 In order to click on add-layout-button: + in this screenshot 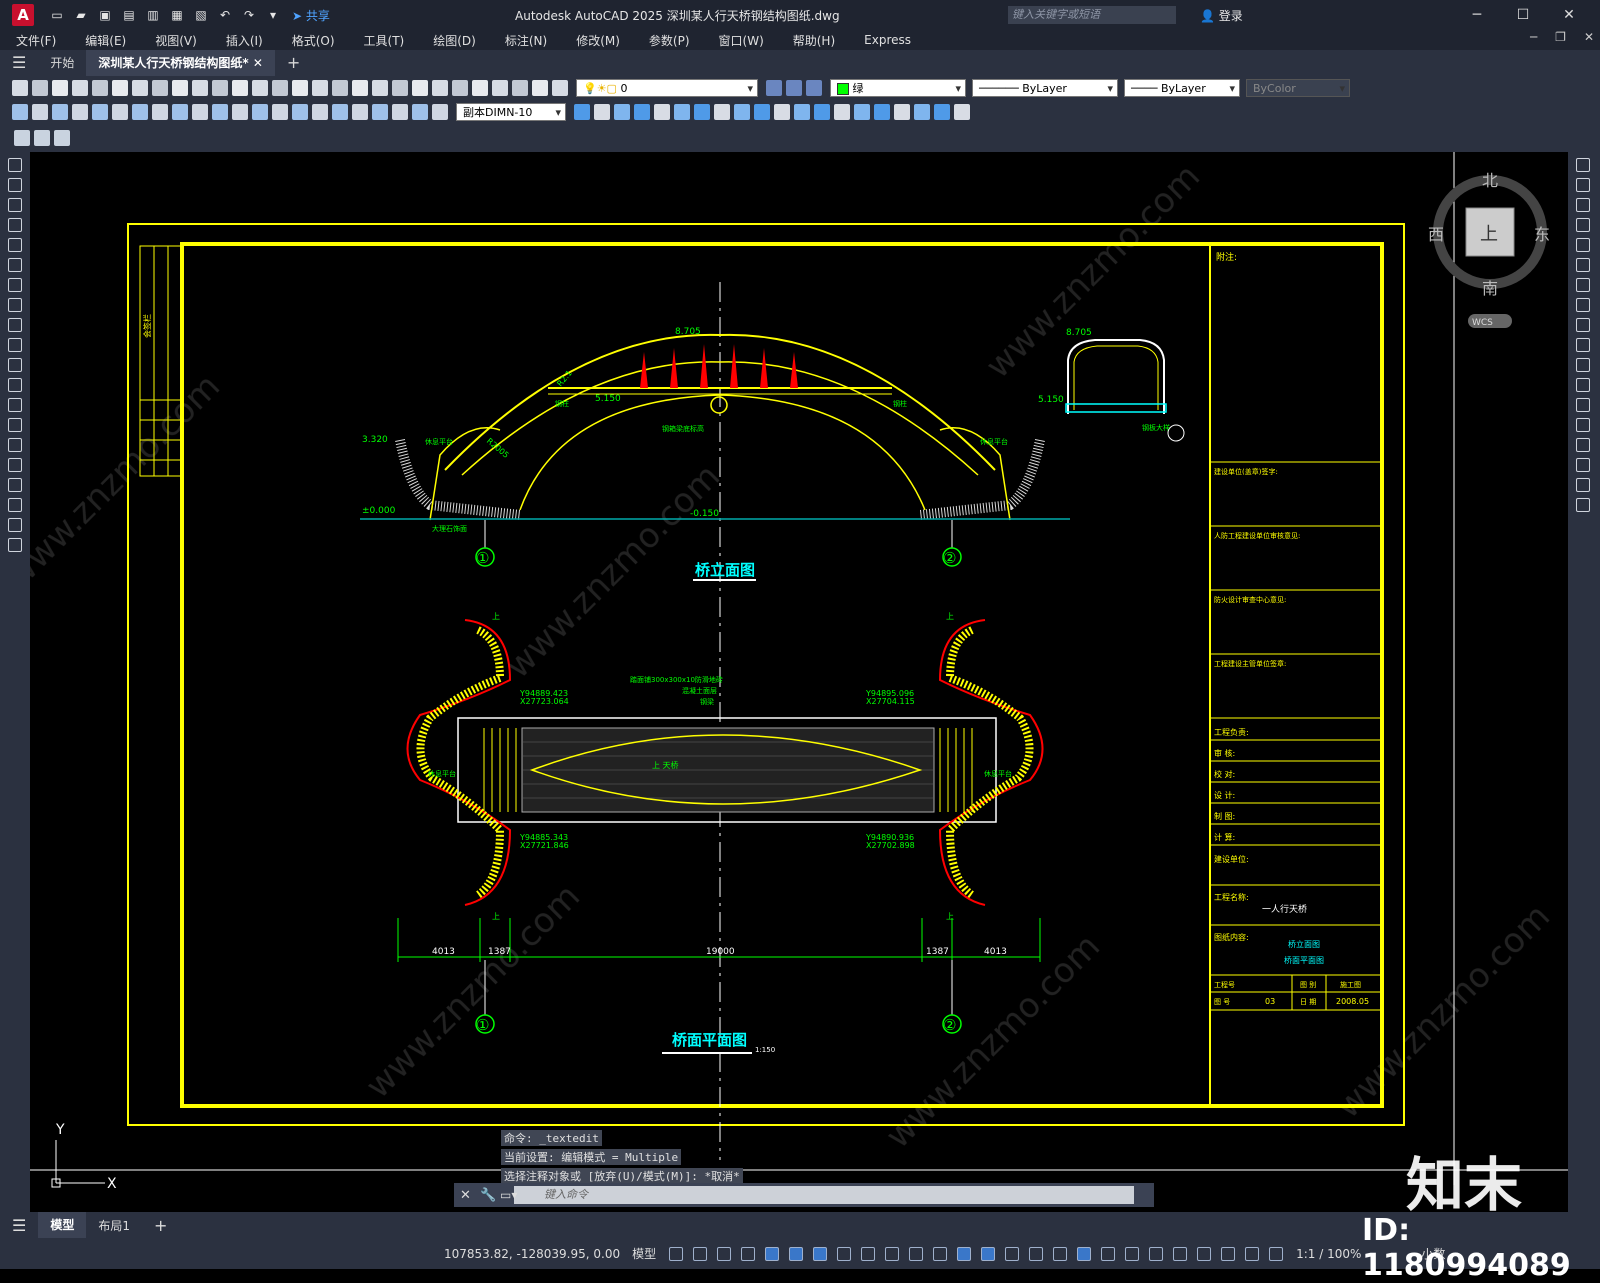, I will do `click(160, 1225)`.